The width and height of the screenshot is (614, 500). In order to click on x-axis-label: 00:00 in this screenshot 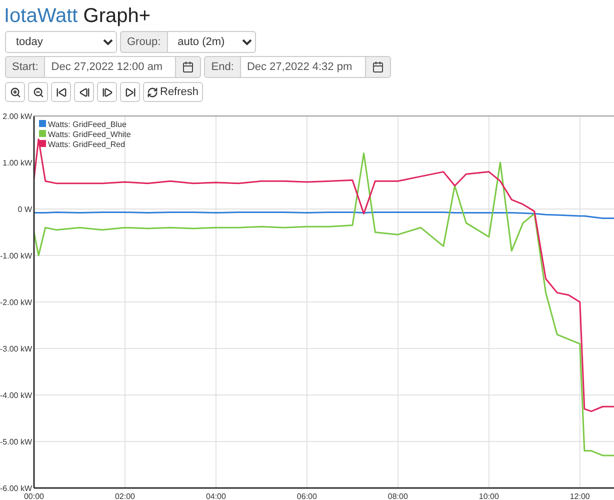, I will do `click(34, 496)`.